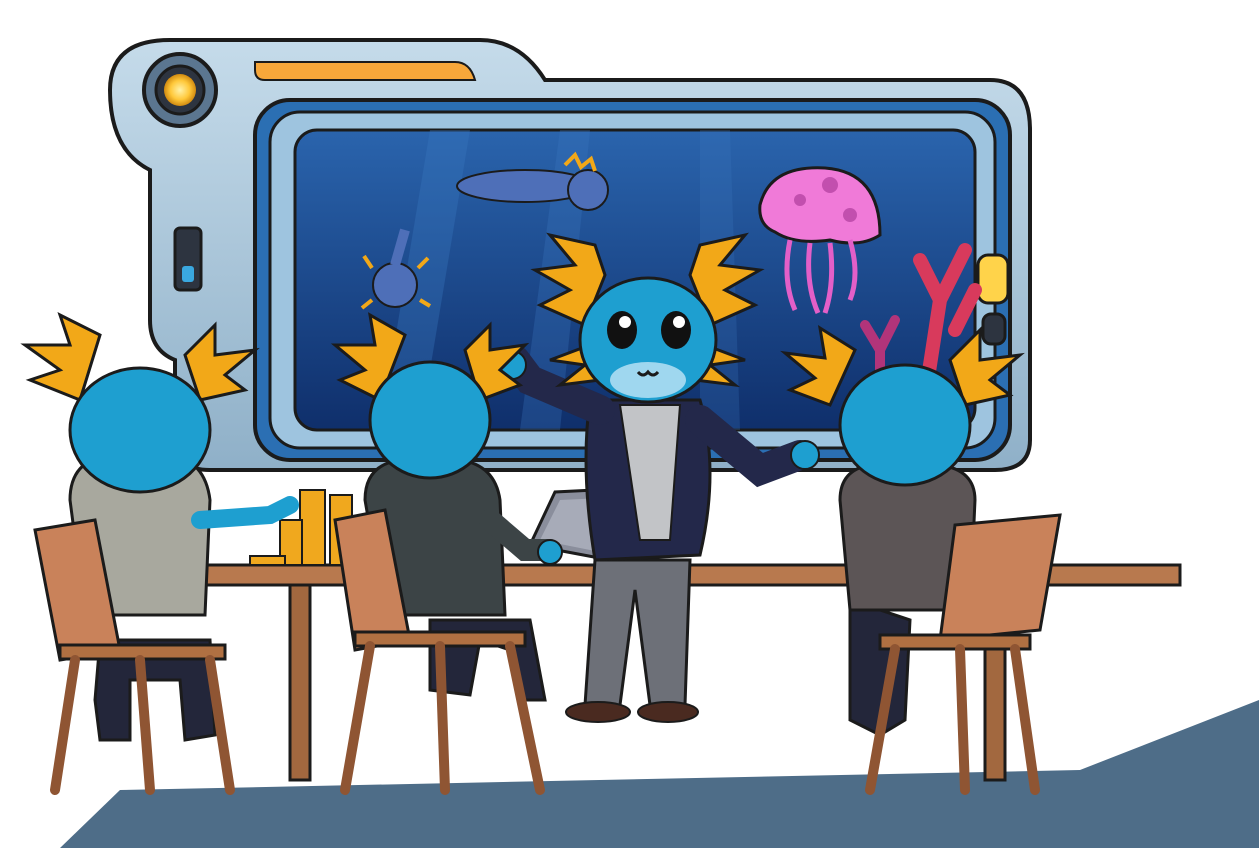 This screenshot has width=1259, height=848. Describe the element at coordinates (993, 299) in the screenshot. I see `status-light-icon` at that location.